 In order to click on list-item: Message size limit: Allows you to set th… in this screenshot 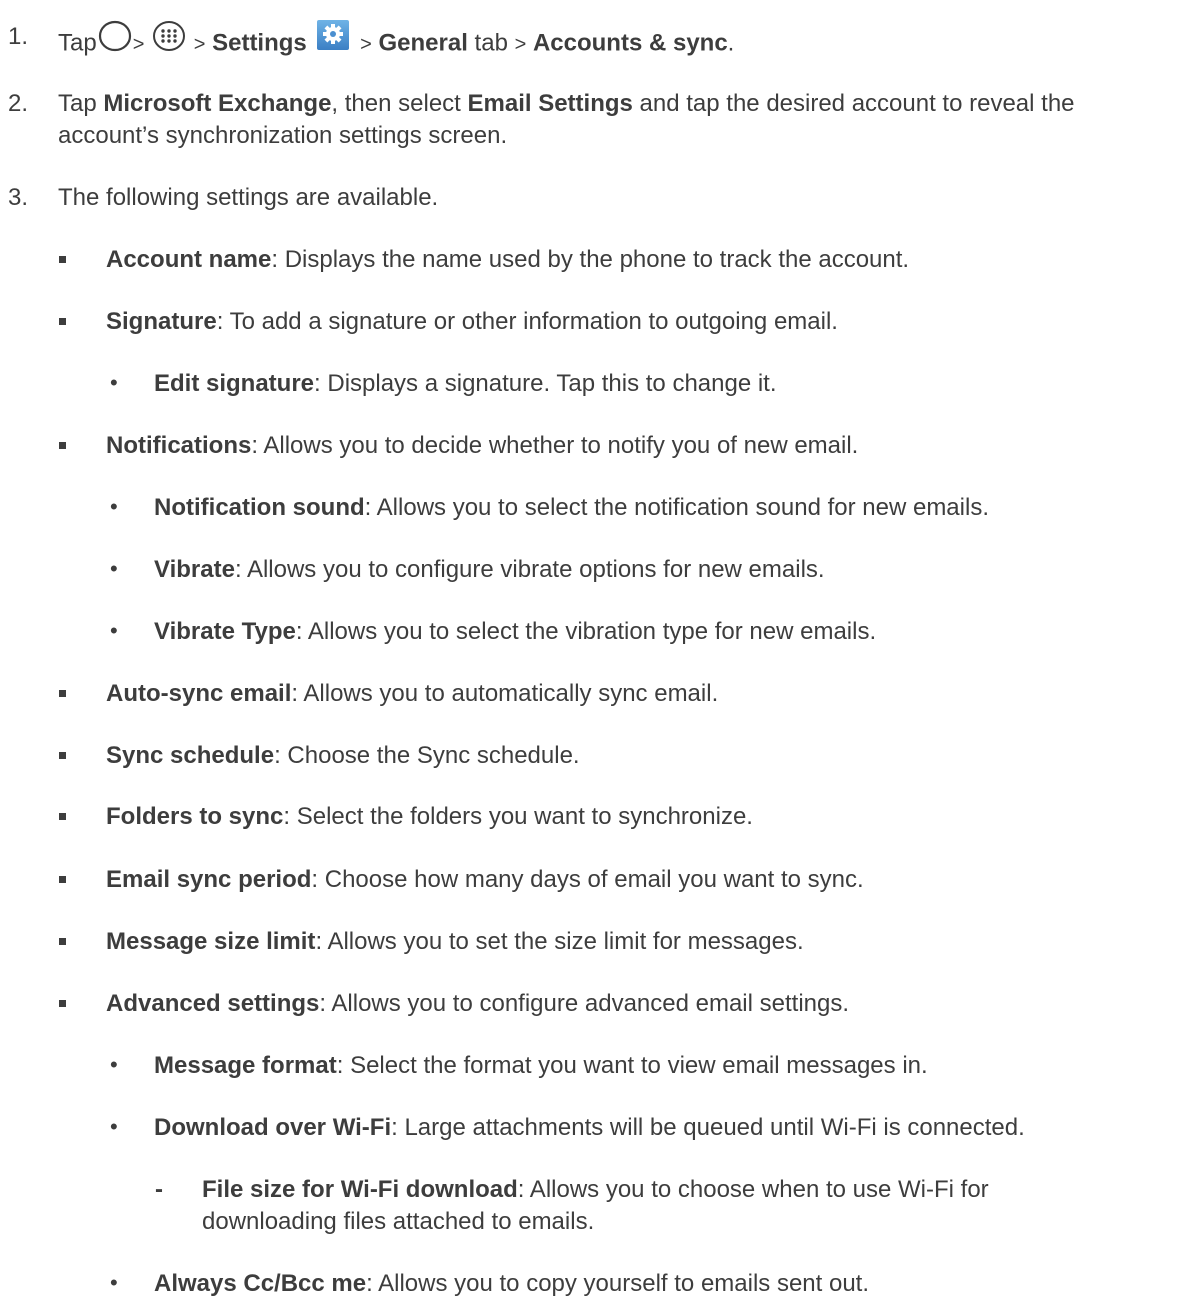, I will do `click(455, 942)`.